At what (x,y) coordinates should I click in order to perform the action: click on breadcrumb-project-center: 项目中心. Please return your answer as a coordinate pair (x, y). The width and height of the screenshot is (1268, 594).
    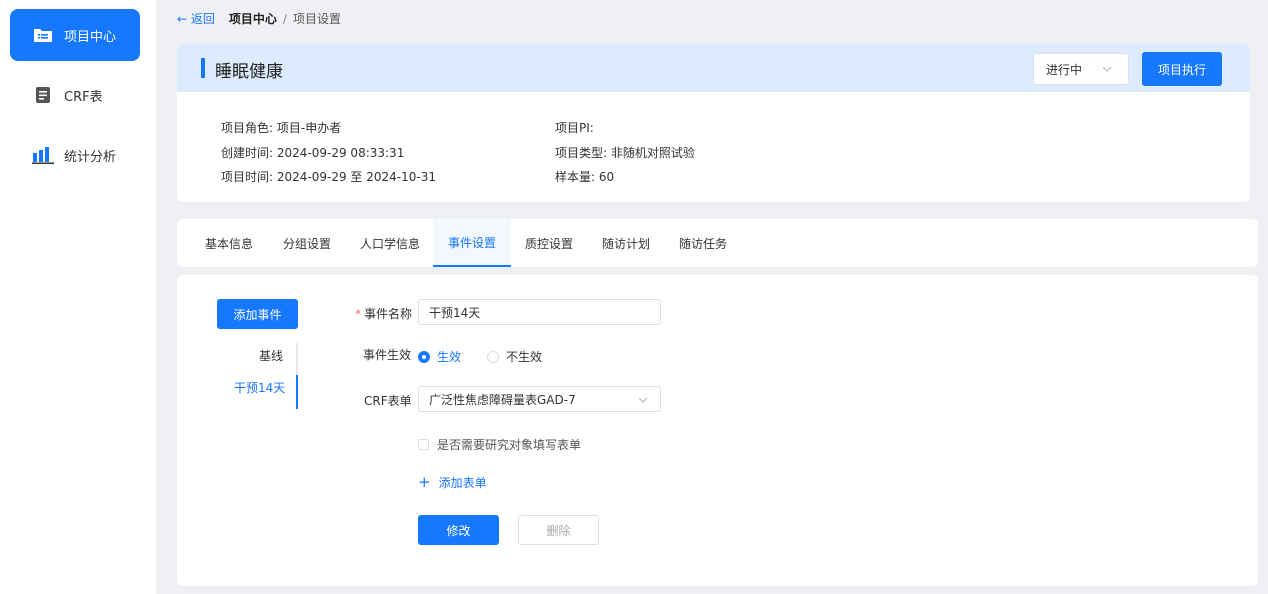
    Looking at the image, I should click on (253, 18).